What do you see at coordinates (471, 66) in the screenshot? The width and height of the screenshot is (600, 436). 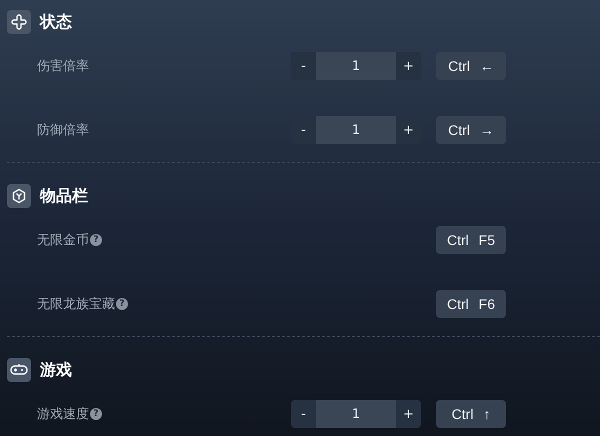 I see `hotkey-button: Ctrl ←` at bounding box center [471, 66].